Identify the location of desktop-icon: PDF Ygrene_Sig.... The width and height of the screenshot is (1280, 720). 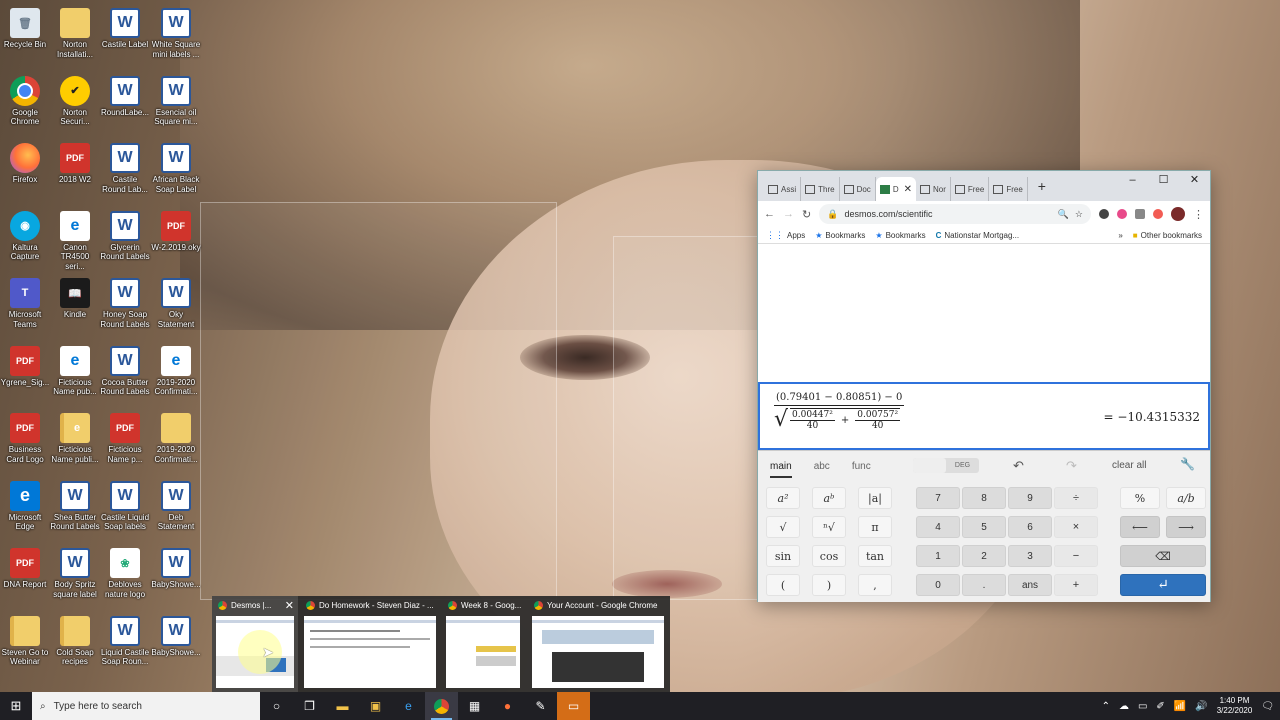
(25, 374).